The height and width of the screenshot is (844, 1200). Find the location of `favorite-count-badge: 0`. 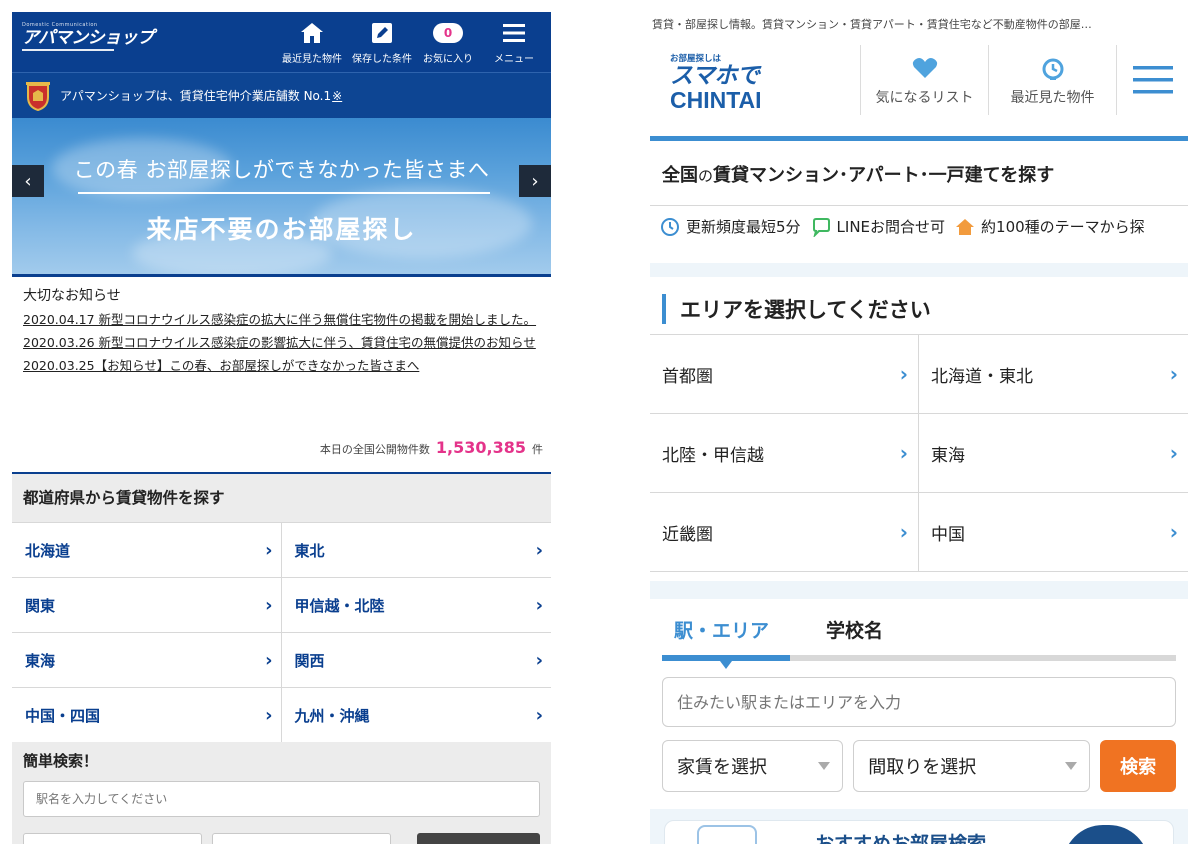

favorite-count-badge: 0 is located at coordinates (448, 33).